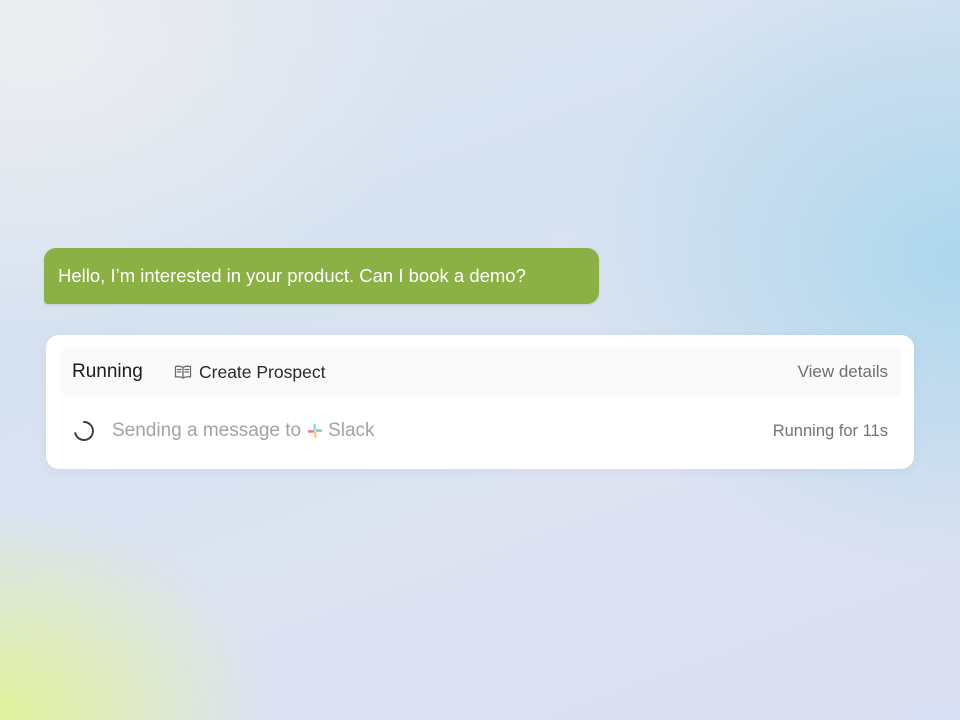 The image size is (960, 720). I want to click on book-open-icon, so click(183, 372).